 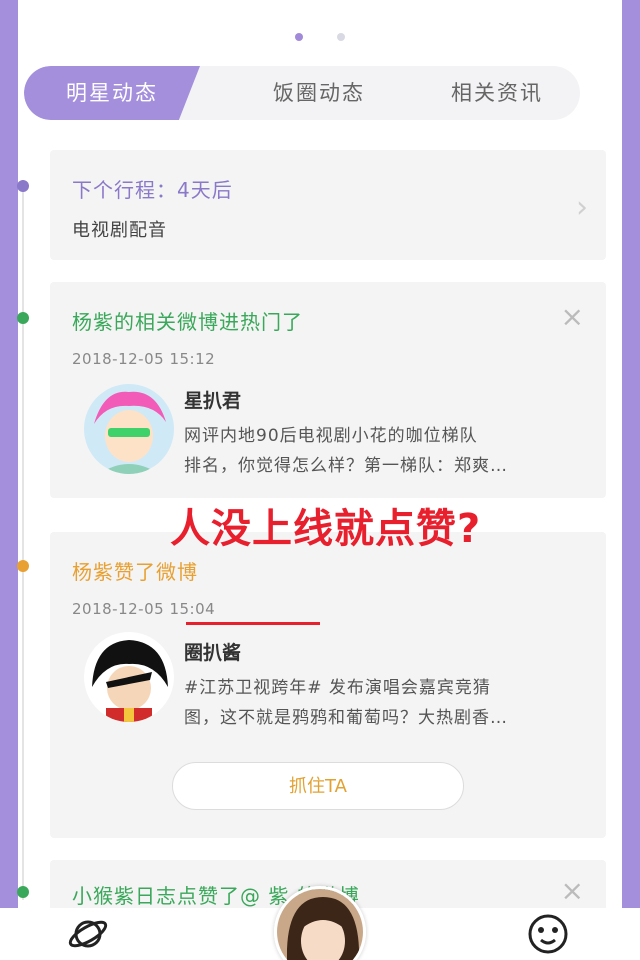 I want to click on post-text-line: #江苏卫视跨年# 发布演唱会嘉宾竞猜, so click(x=379, y=688).